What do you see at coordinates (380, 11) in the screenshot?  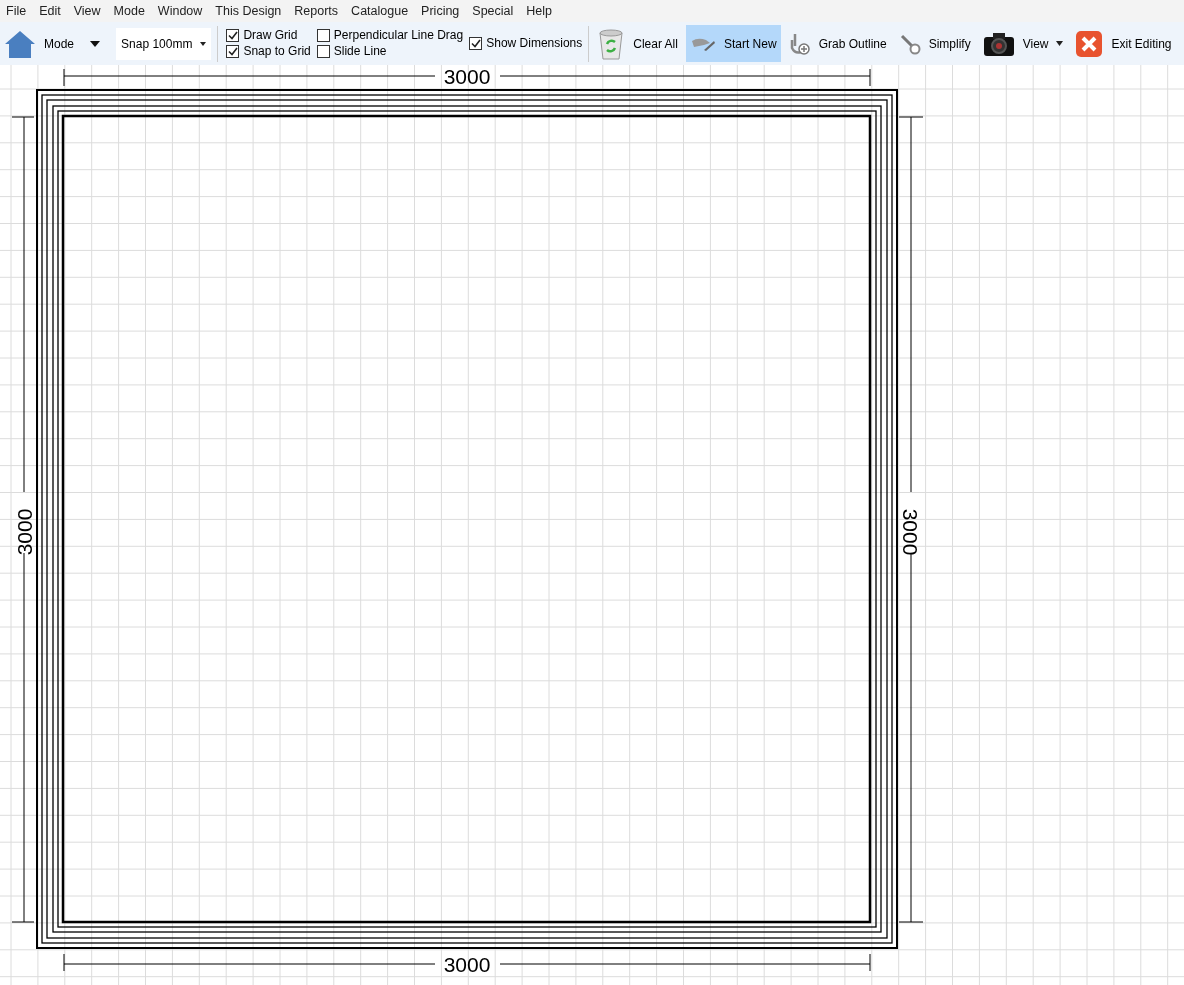 I see `menu-item: Catalogue` at bounding box center [380, 11].